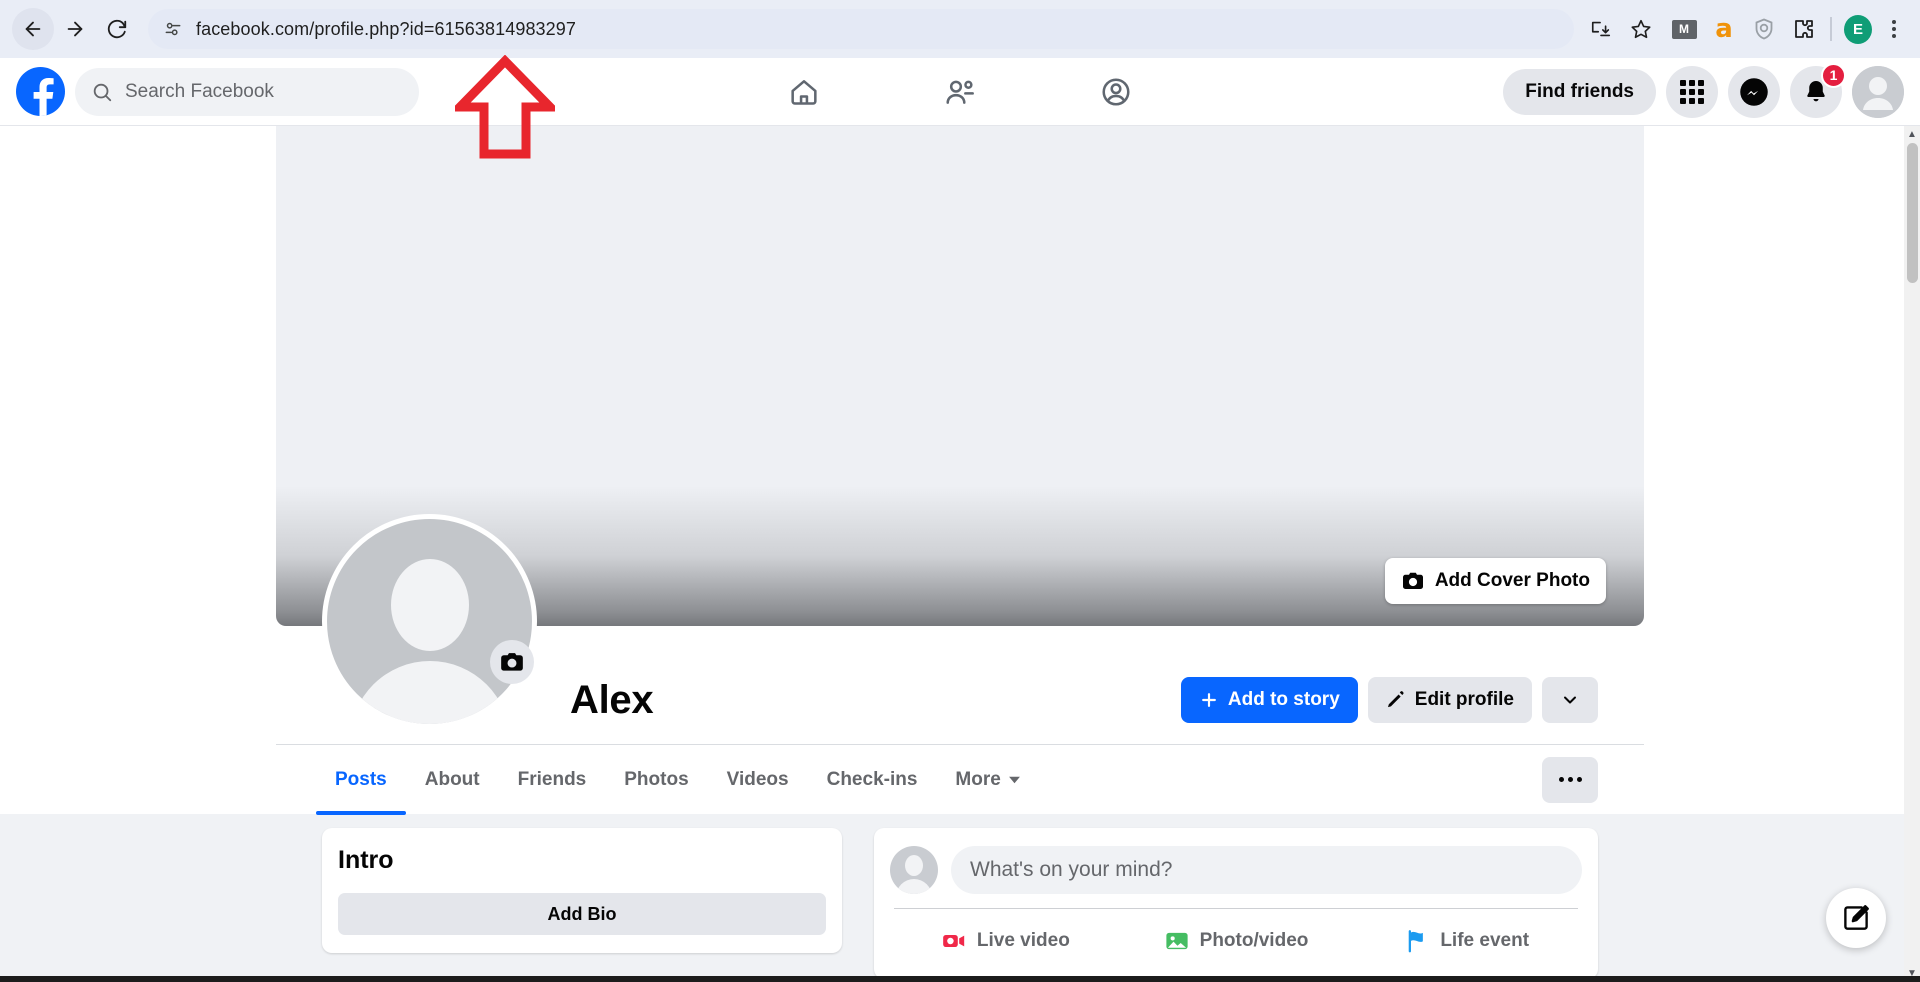 This screenshot has width=1920, height=982. I want to click on avatar-body-shape, so click(429, 692).